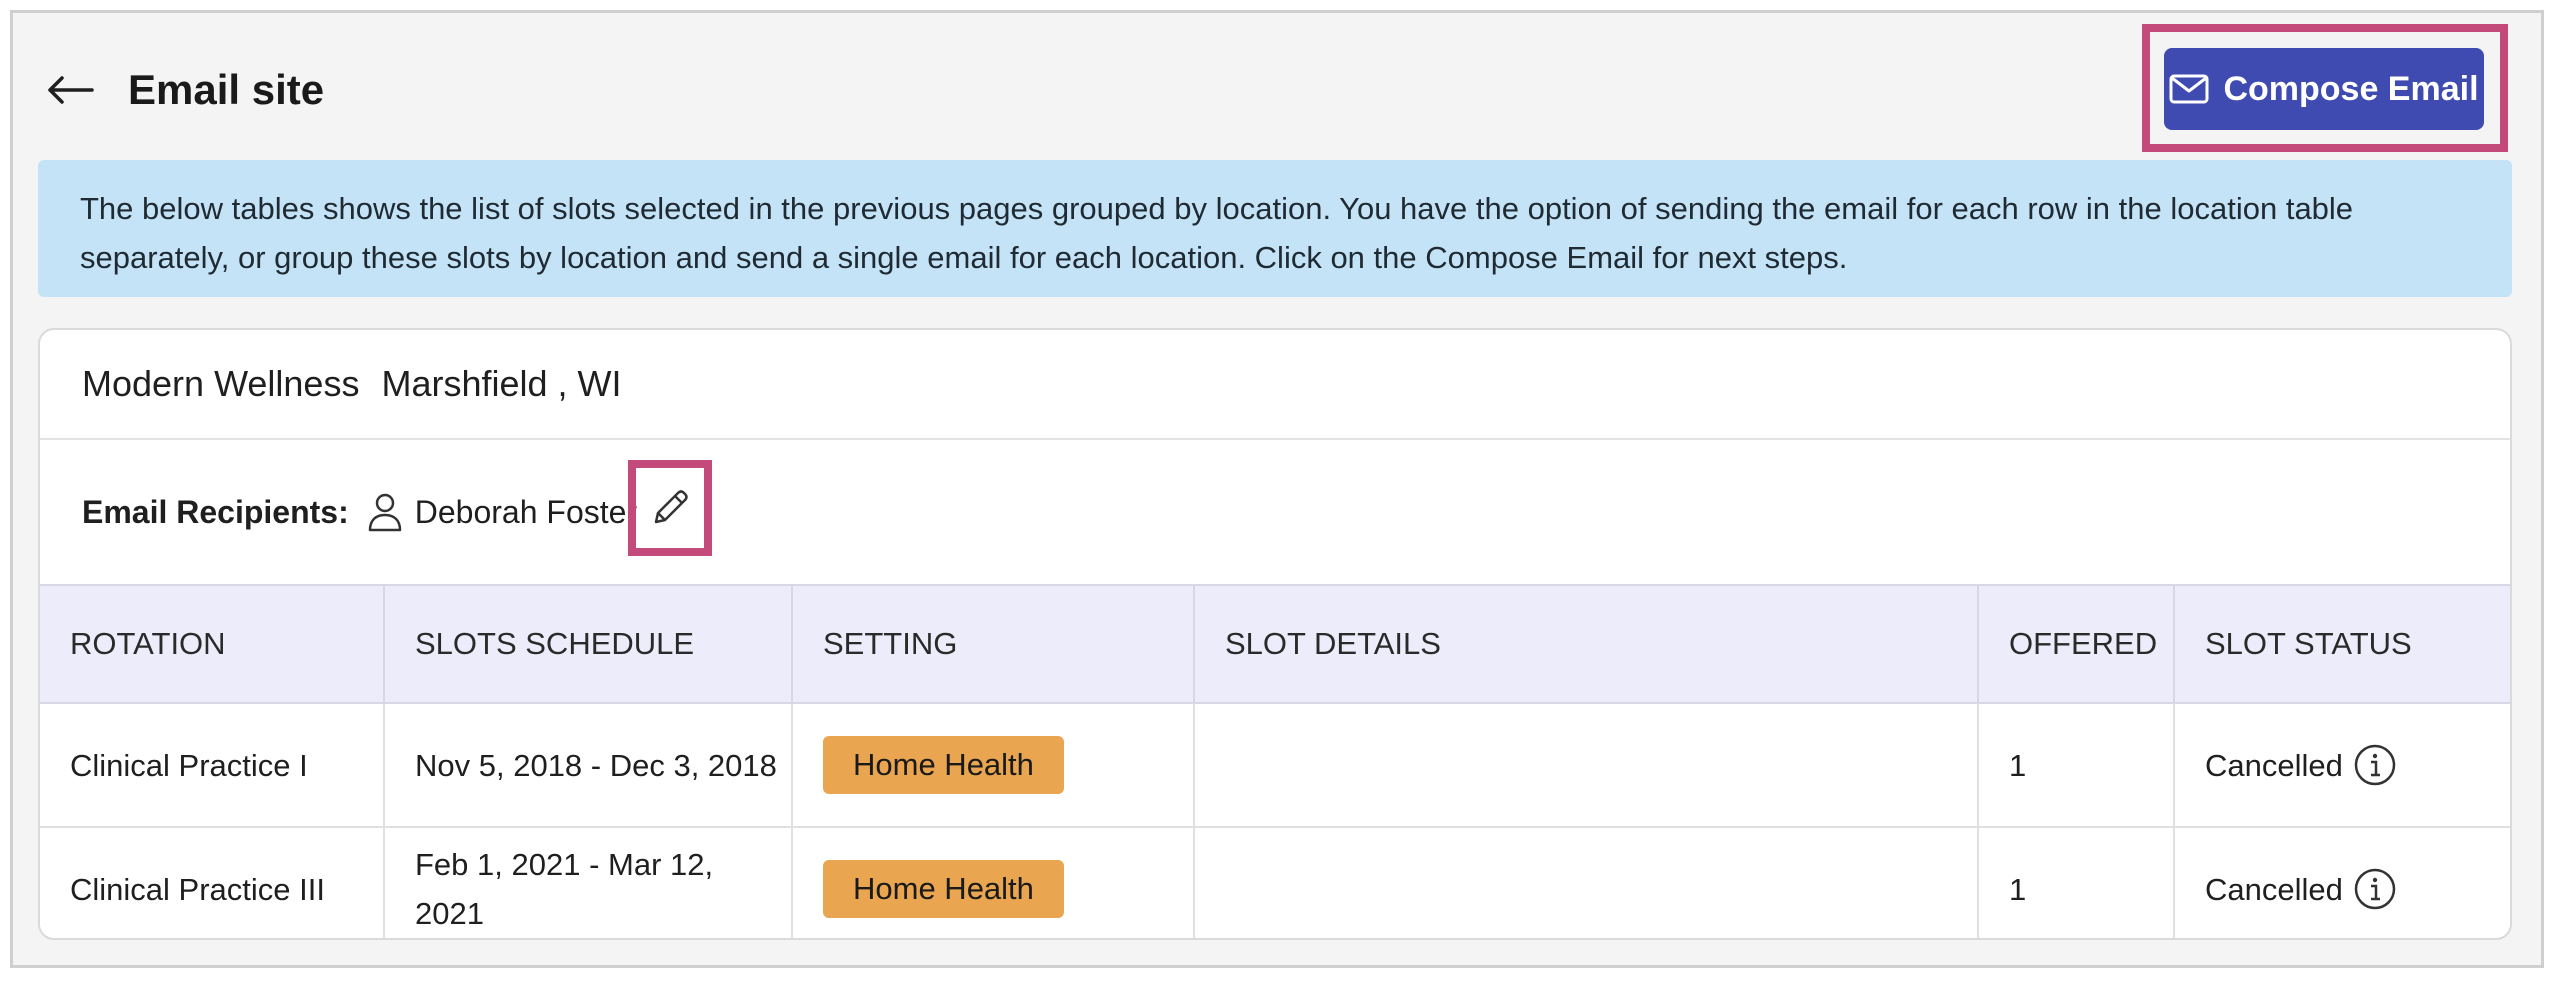  Describe the element at coordinates (588, 765) in the screenshot. I see `schedule-cell: Nov 5, 2018 - Dec 3, 2018` at that location.